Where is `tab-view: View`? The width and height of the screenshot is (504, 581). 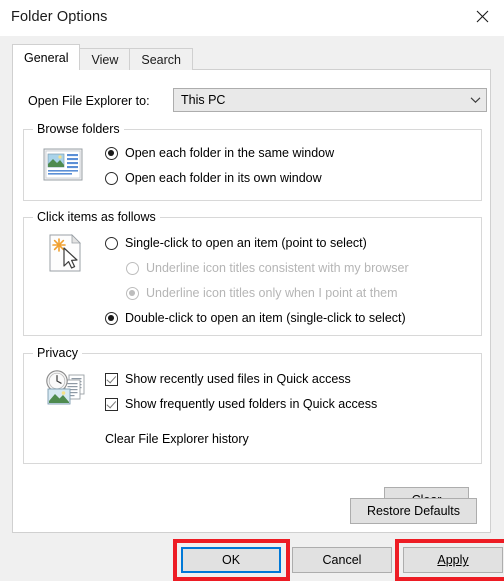
tab-view: View is located at coordinates (105, 59).